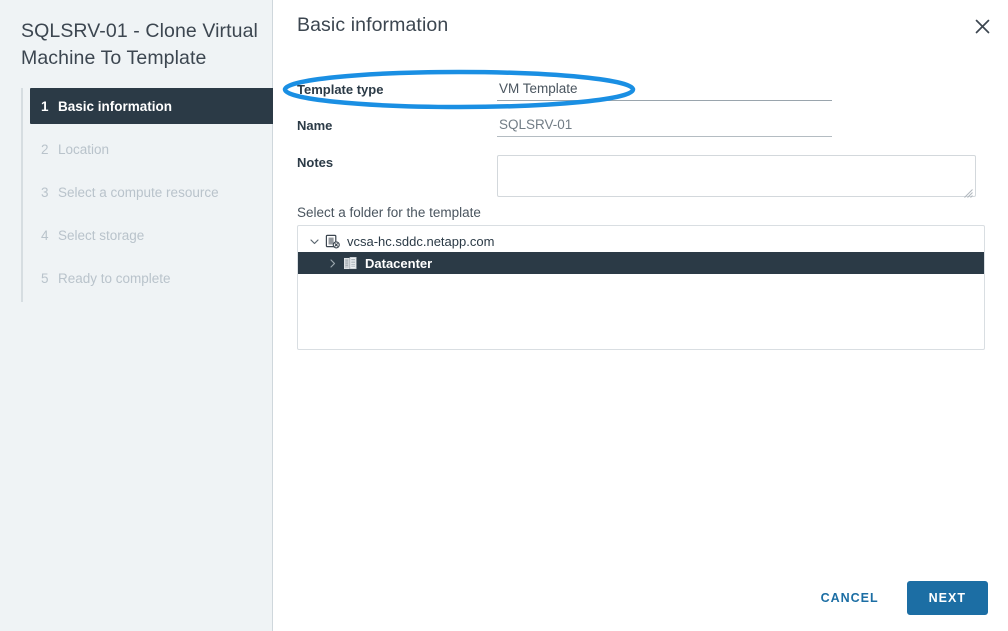 Image resolution: width=1008 pixels, height=631 pixels. I want to click on form-row-template-type: Template type VM Template, so click(640, 89).